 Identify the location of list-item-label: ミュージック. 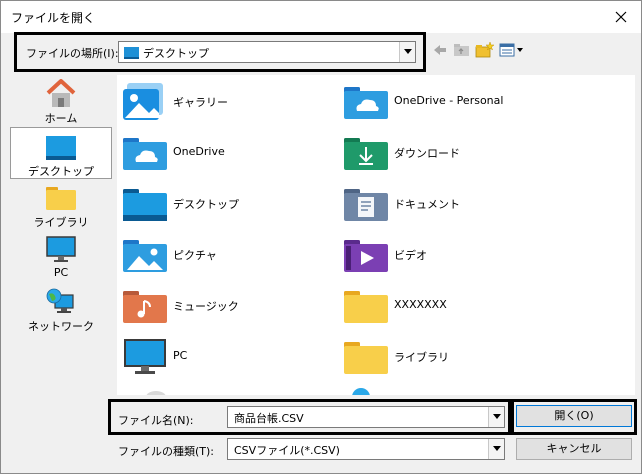
(206, 306).